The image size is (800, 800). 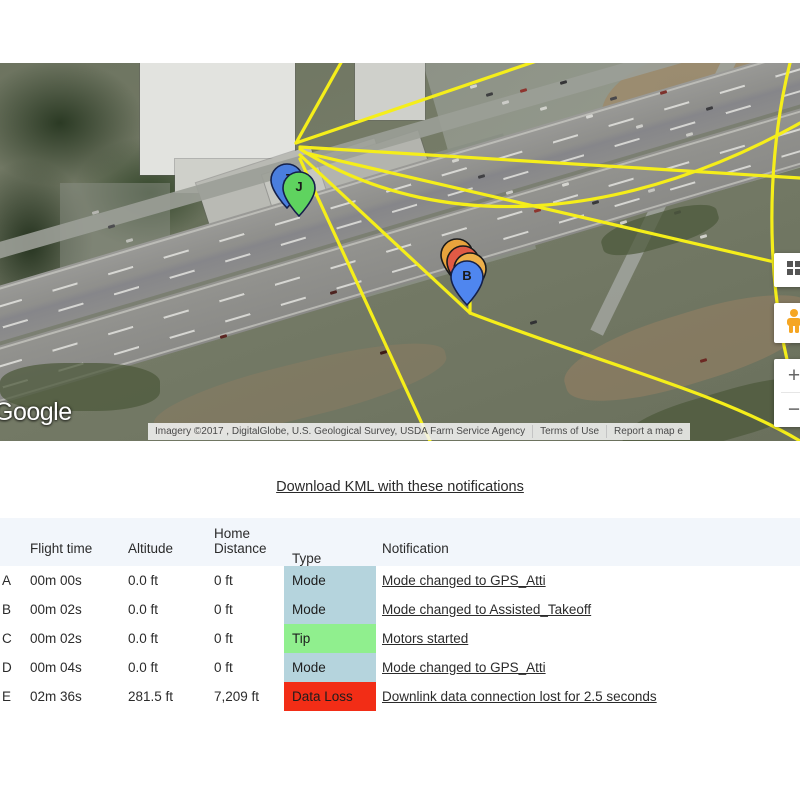 What do you see at coordinates (232, 533) in the screenshot?
I see `home-distance-line1: Home` at bounding box center [232, 533].